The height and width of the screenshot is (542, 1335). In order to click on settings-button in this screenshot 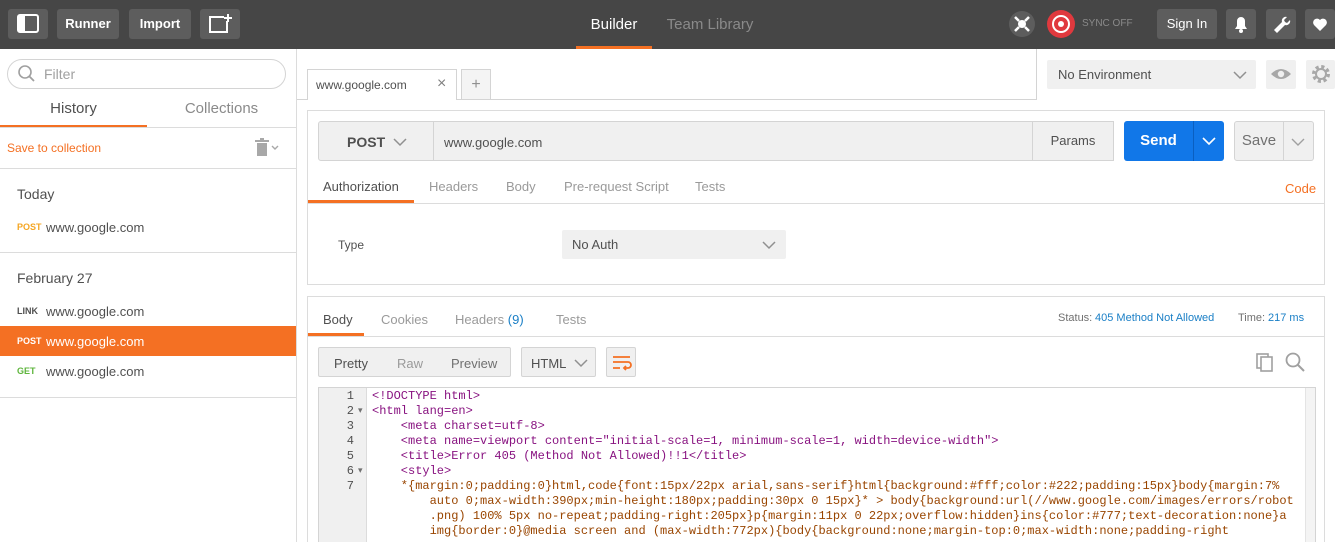, I will do `click(1281, 24)`.